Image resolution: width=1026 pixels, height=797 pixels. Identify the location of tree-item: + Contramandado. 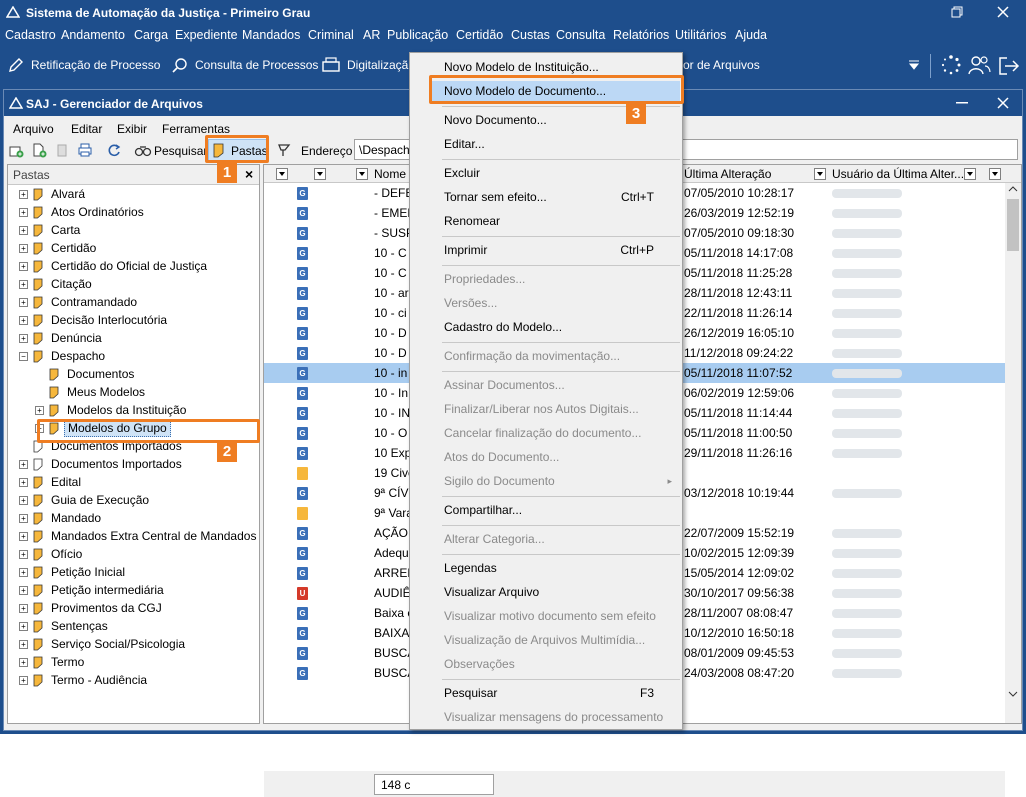
(133, 302).